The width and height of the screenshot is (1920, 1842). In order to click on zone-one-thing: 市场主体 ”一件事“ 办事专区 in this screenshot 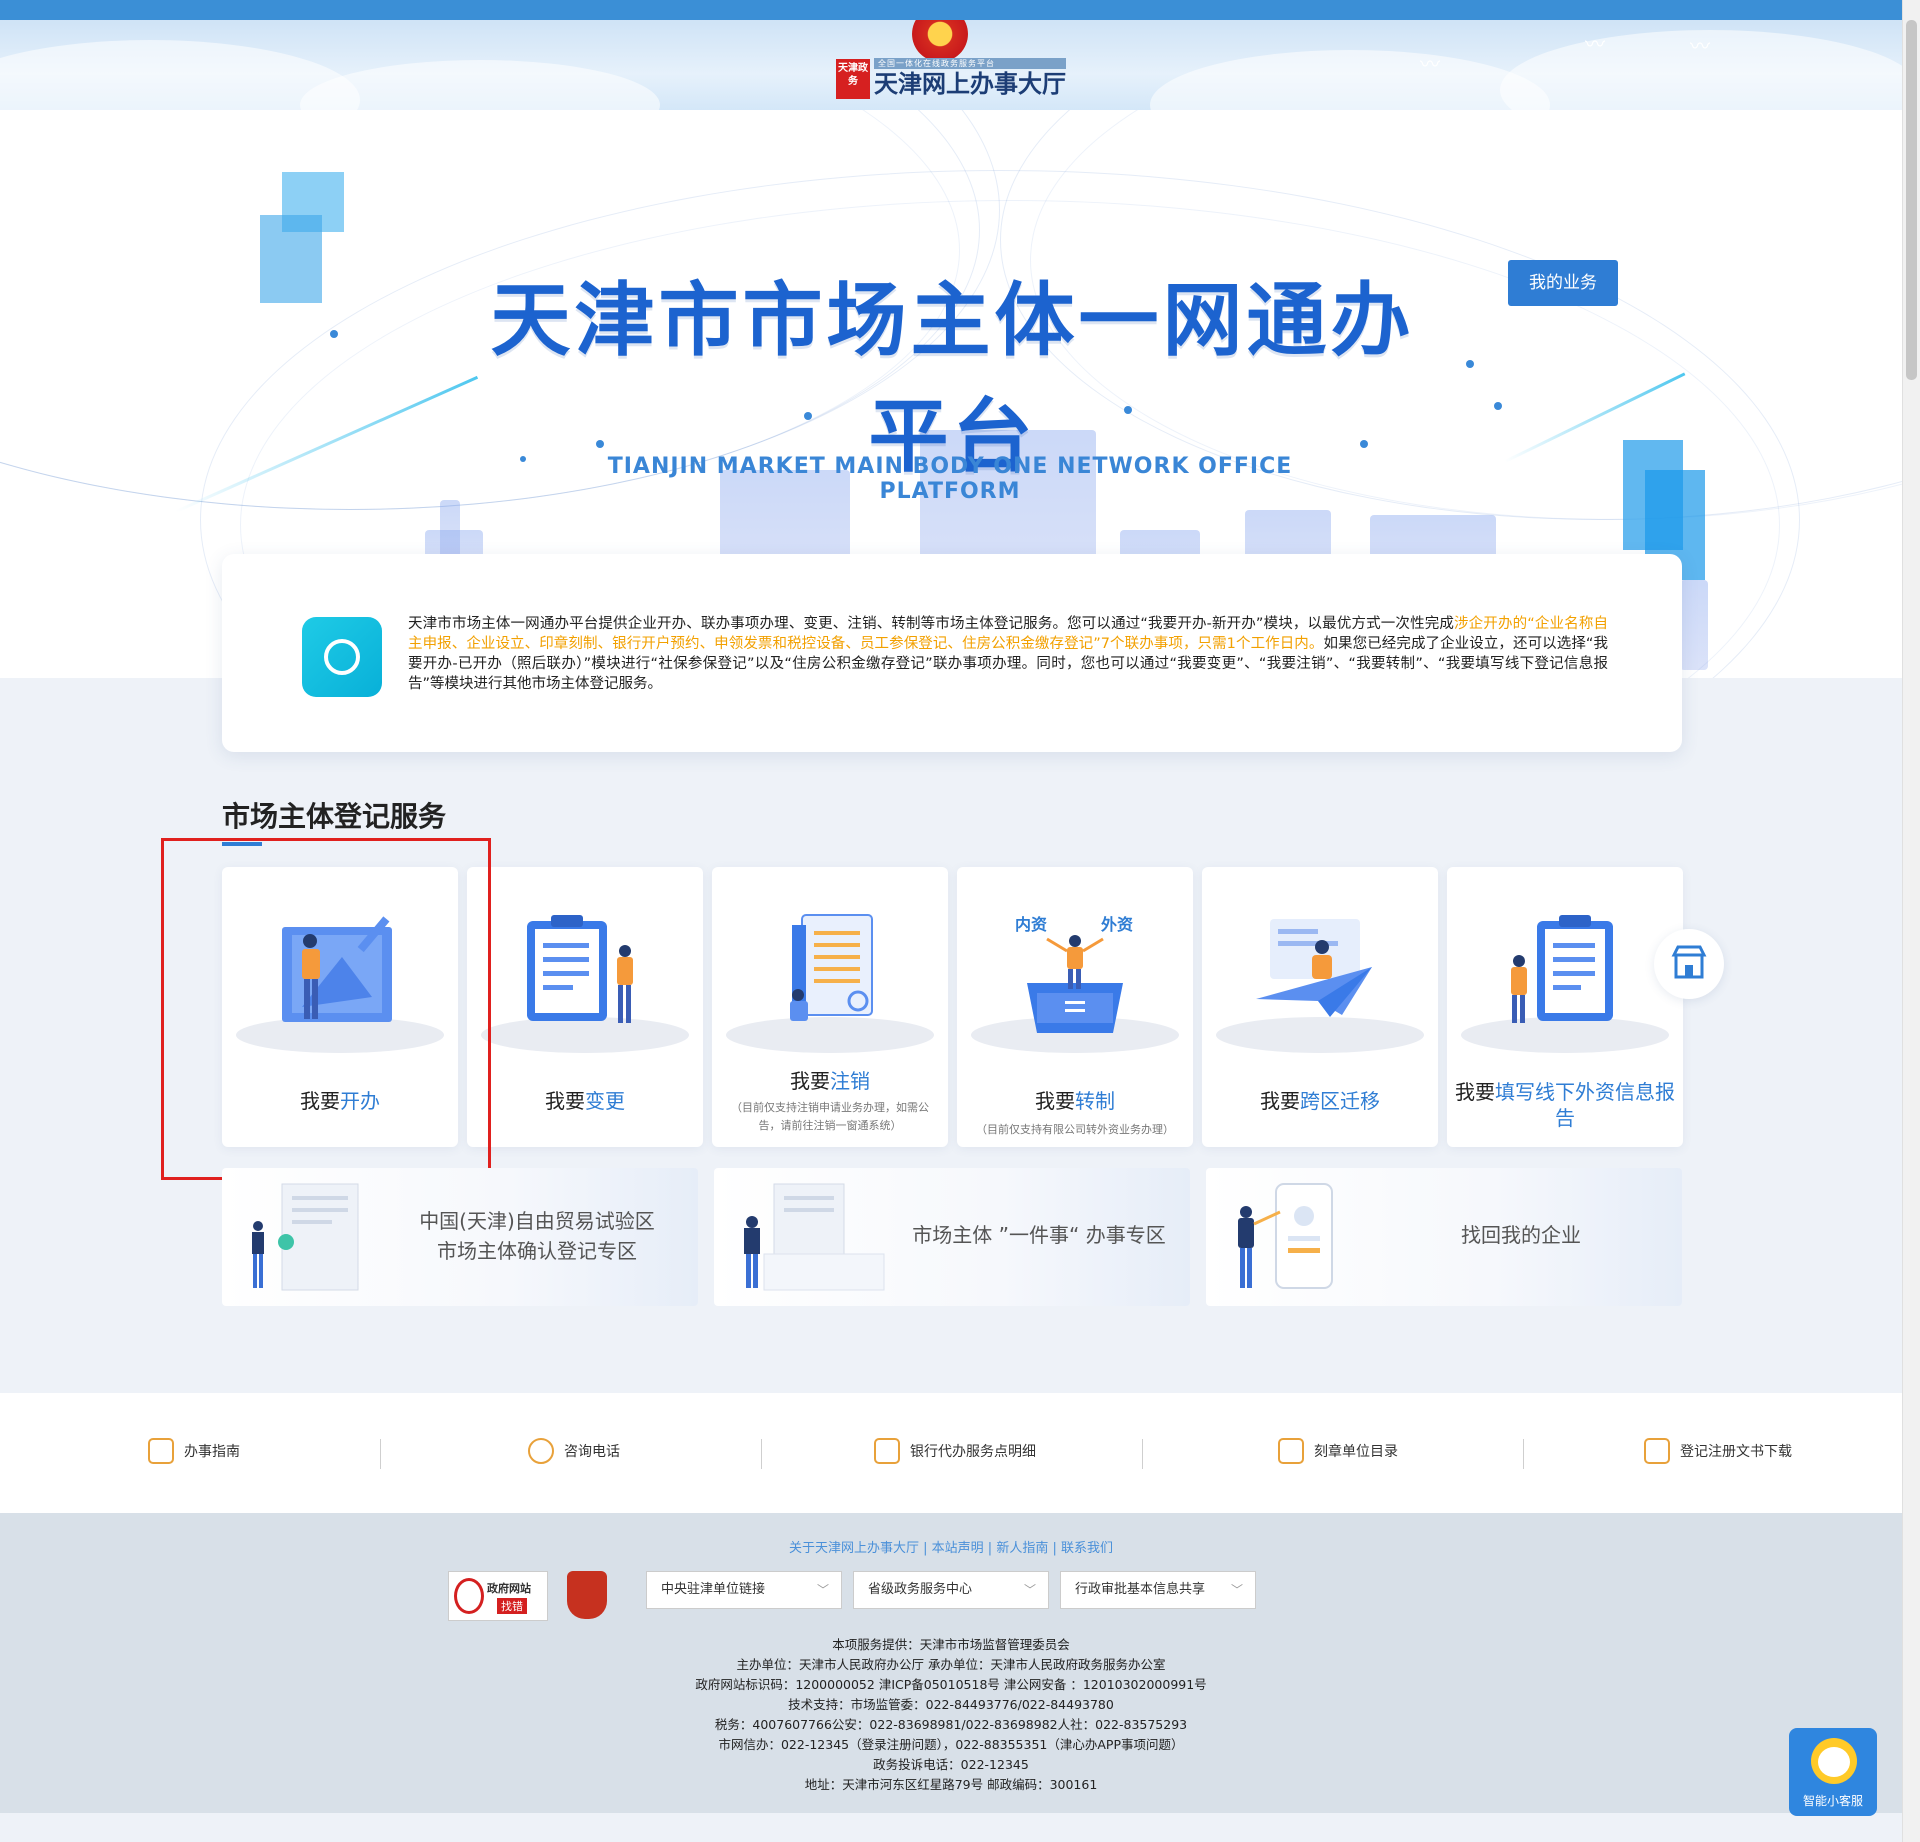, I will do `click(952, 1237)`.